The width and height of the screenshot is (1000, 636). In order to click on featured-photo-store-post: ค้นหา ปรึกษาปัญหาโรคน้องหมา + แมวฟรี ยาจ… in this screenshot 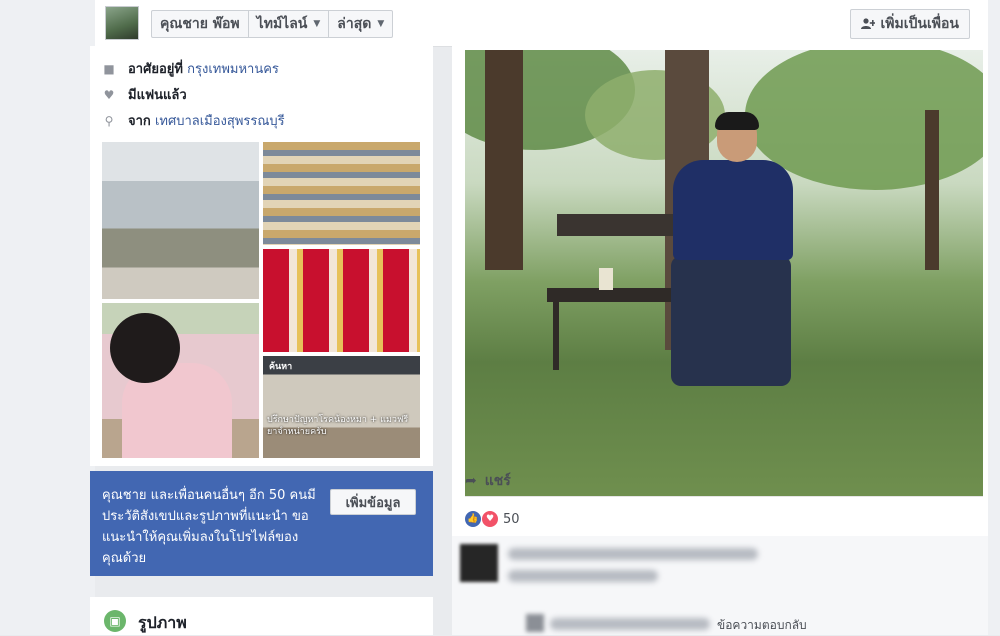, I will do `click(341, 407)`.